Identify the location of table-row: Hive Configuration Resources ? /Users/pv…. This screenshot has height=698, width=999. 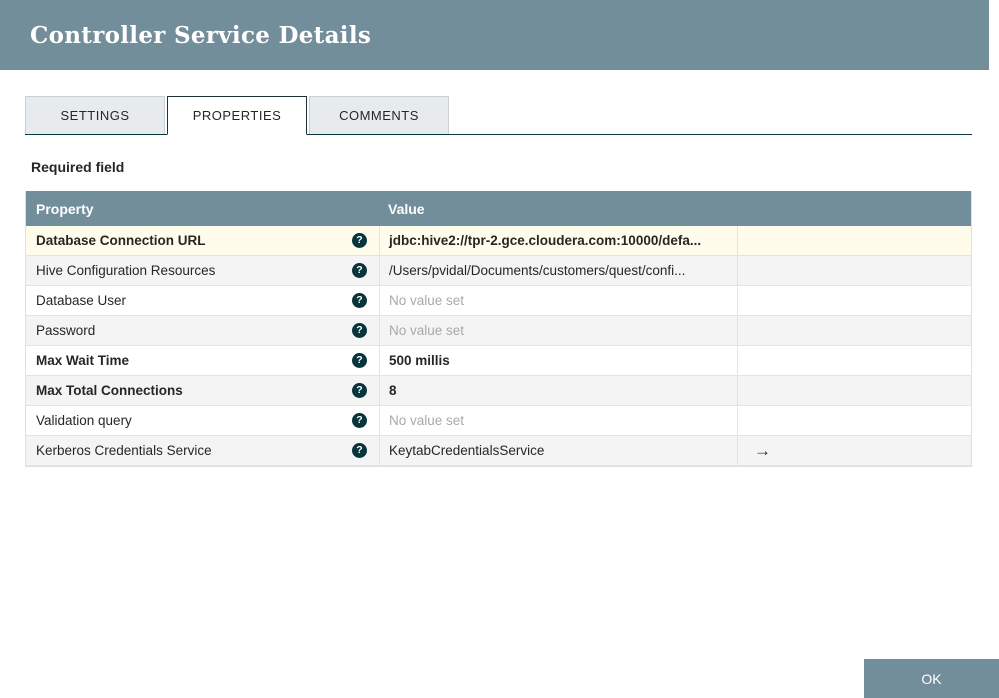
(498, 271).